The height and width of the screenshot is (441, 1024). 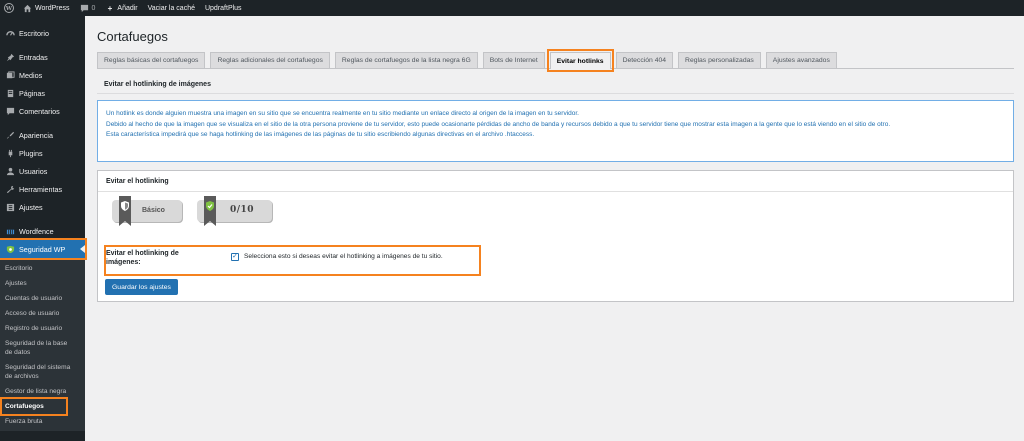 What do you see at coordinates (33, 57) in the screenshot?
I see `sidebar-item-label: Entradas` at bounding box center [33, 57].